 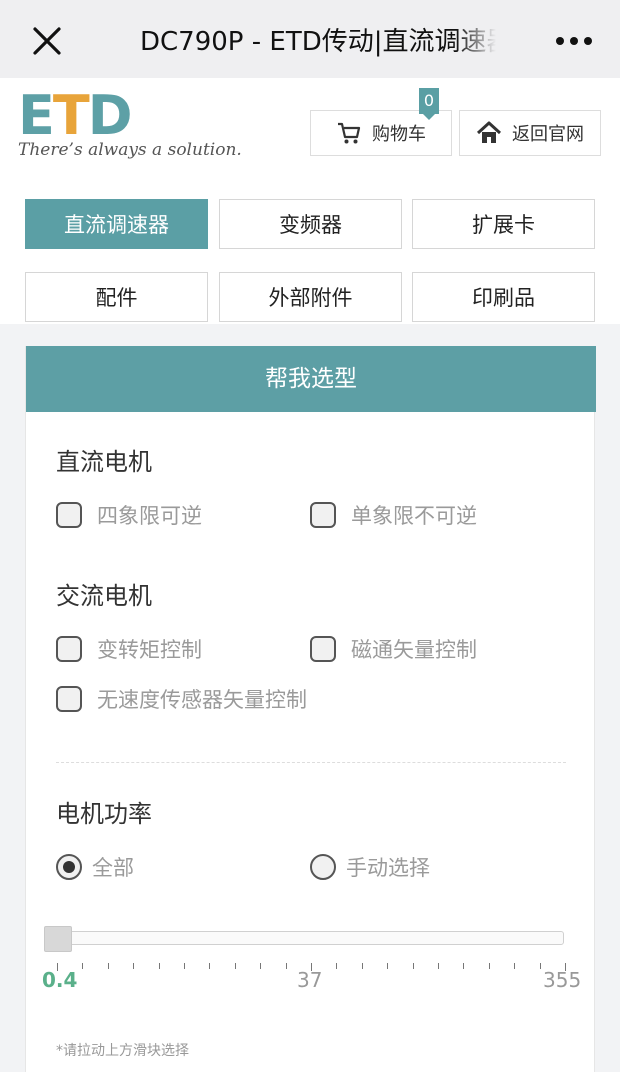 What do you see at coordinates (574, 41) in the screenshot?
I see `more-button` at bounding box center [574, 41].